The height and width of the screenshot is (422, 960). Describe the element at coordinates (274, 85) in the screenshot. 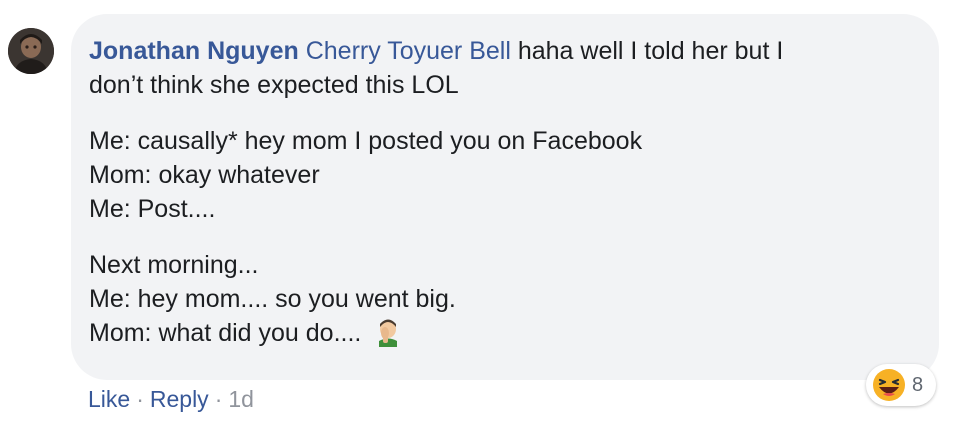

I see `comment-line-2: don’t think she expected this LOL` at that location.